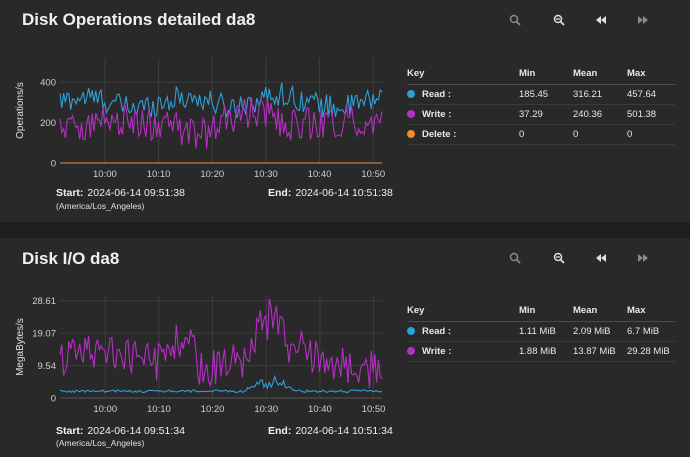  I want to click on min-value: 185.45, so click(546, 94).